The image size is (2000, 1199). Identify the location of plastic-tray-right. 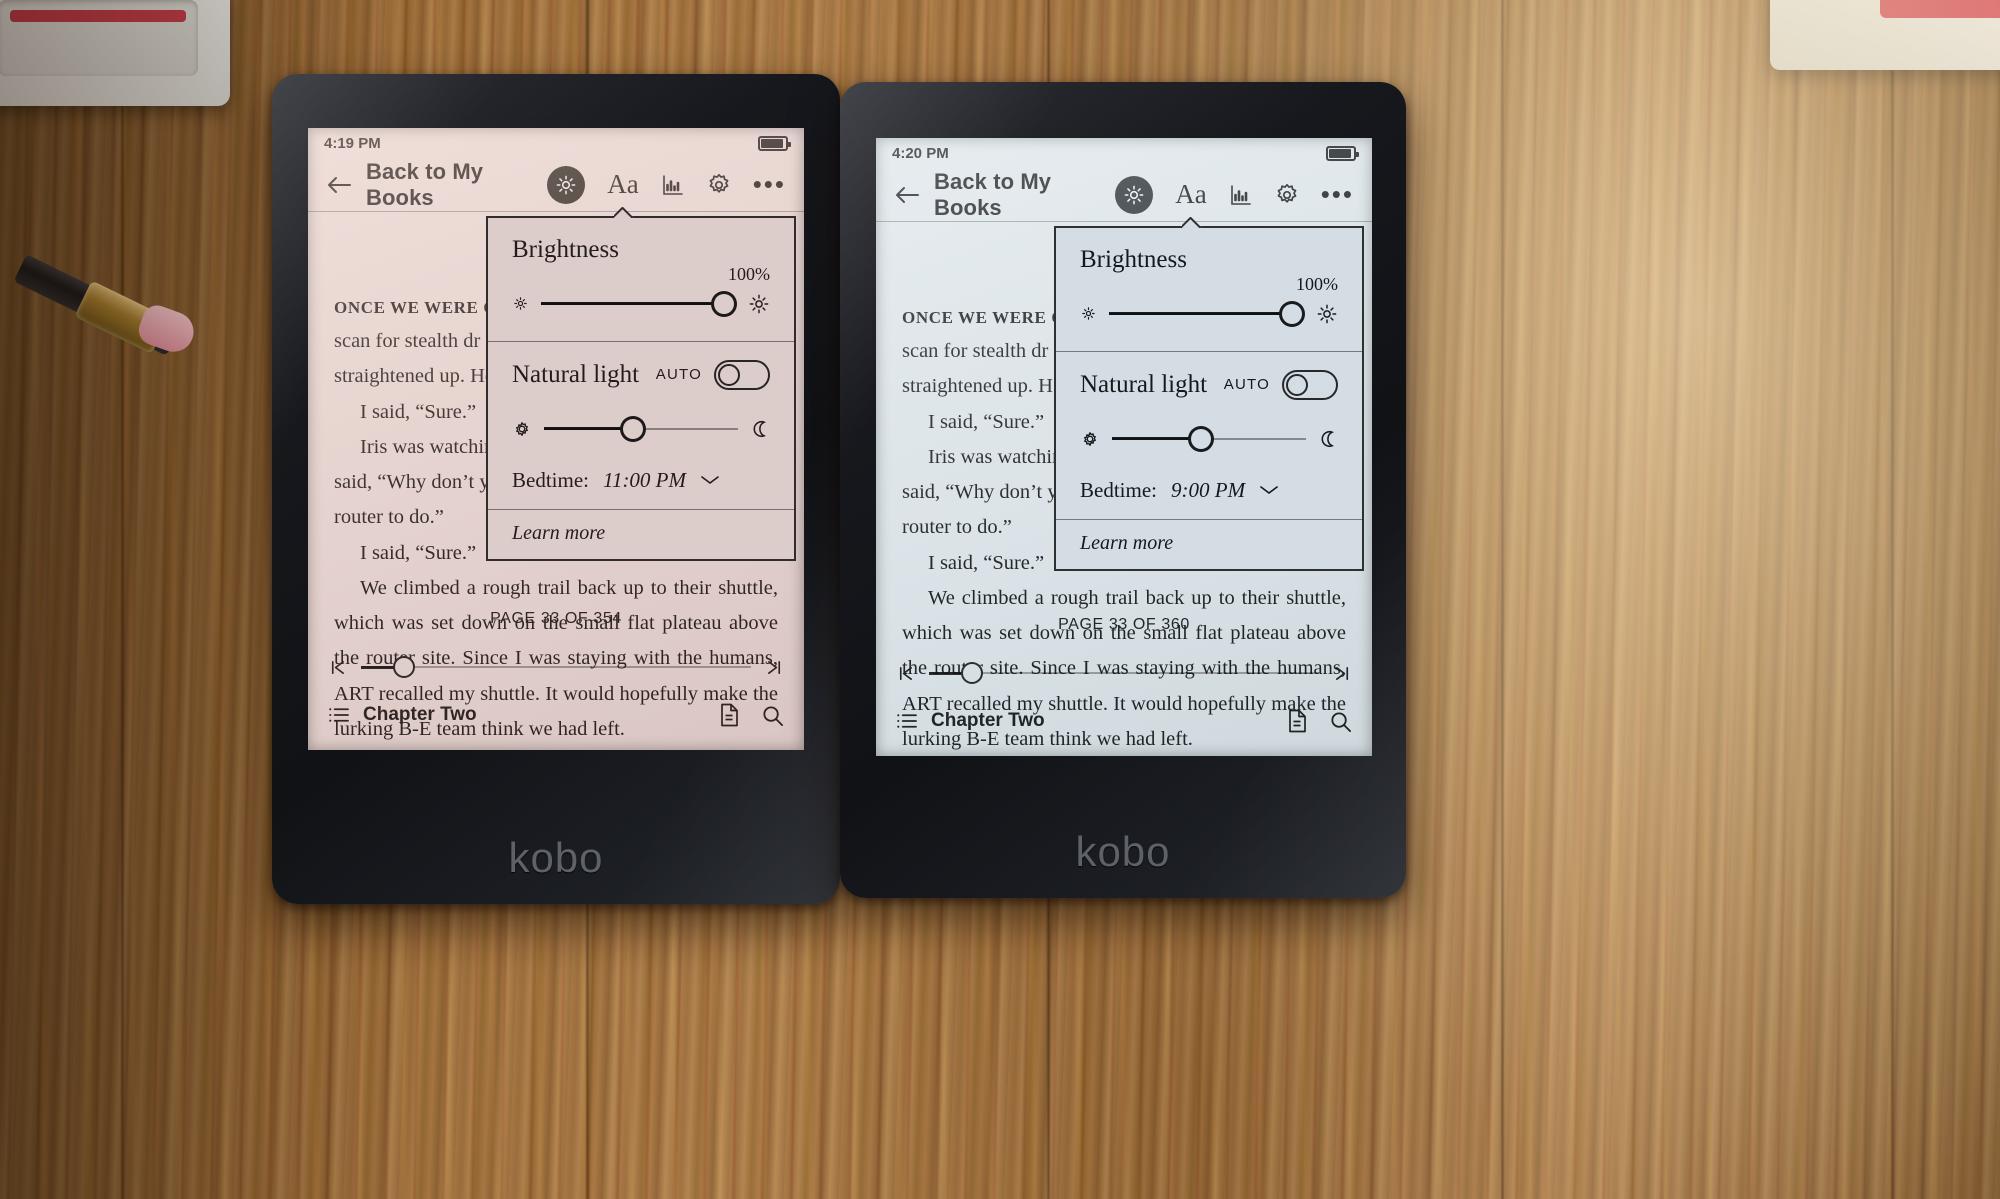
(1885, 35).